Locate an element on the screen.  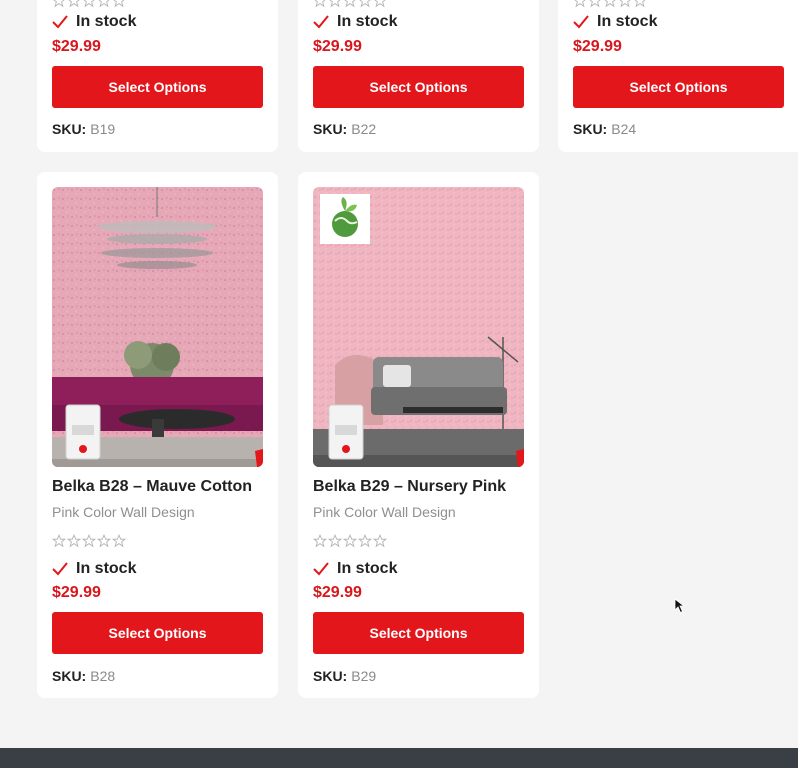
sku-value: B22 is located at coordinates (364, 129).